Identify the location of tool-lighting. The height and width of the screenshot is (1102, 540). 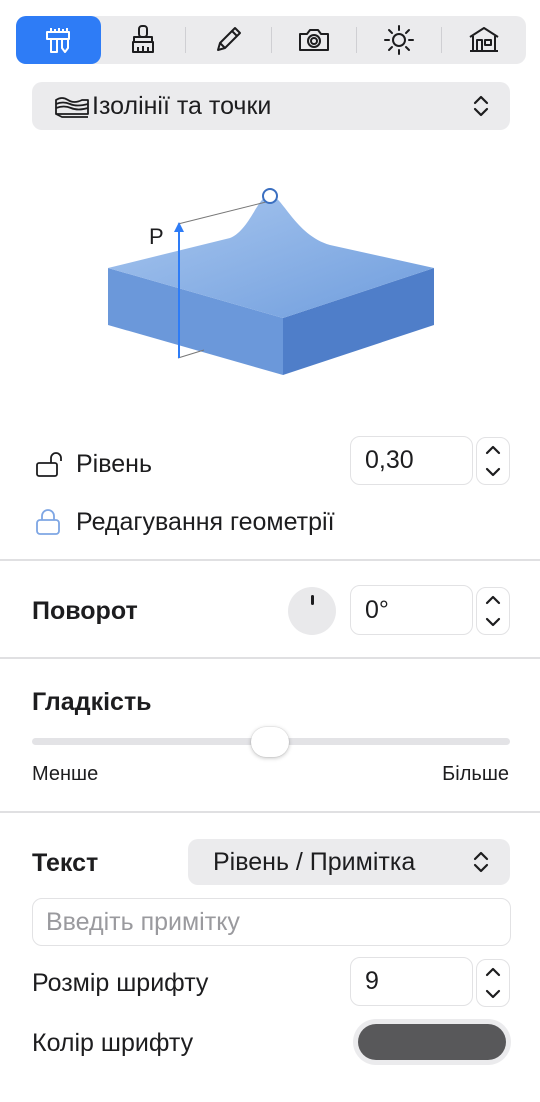
(399, 40).